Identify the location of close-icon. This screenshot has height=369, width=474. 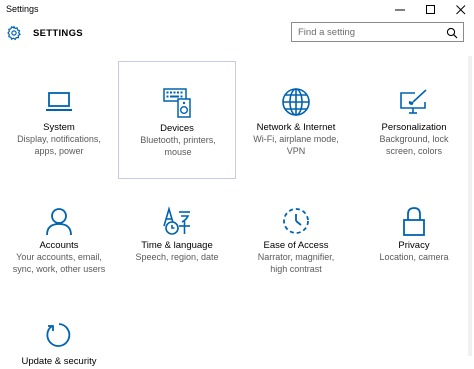
(461, 10).